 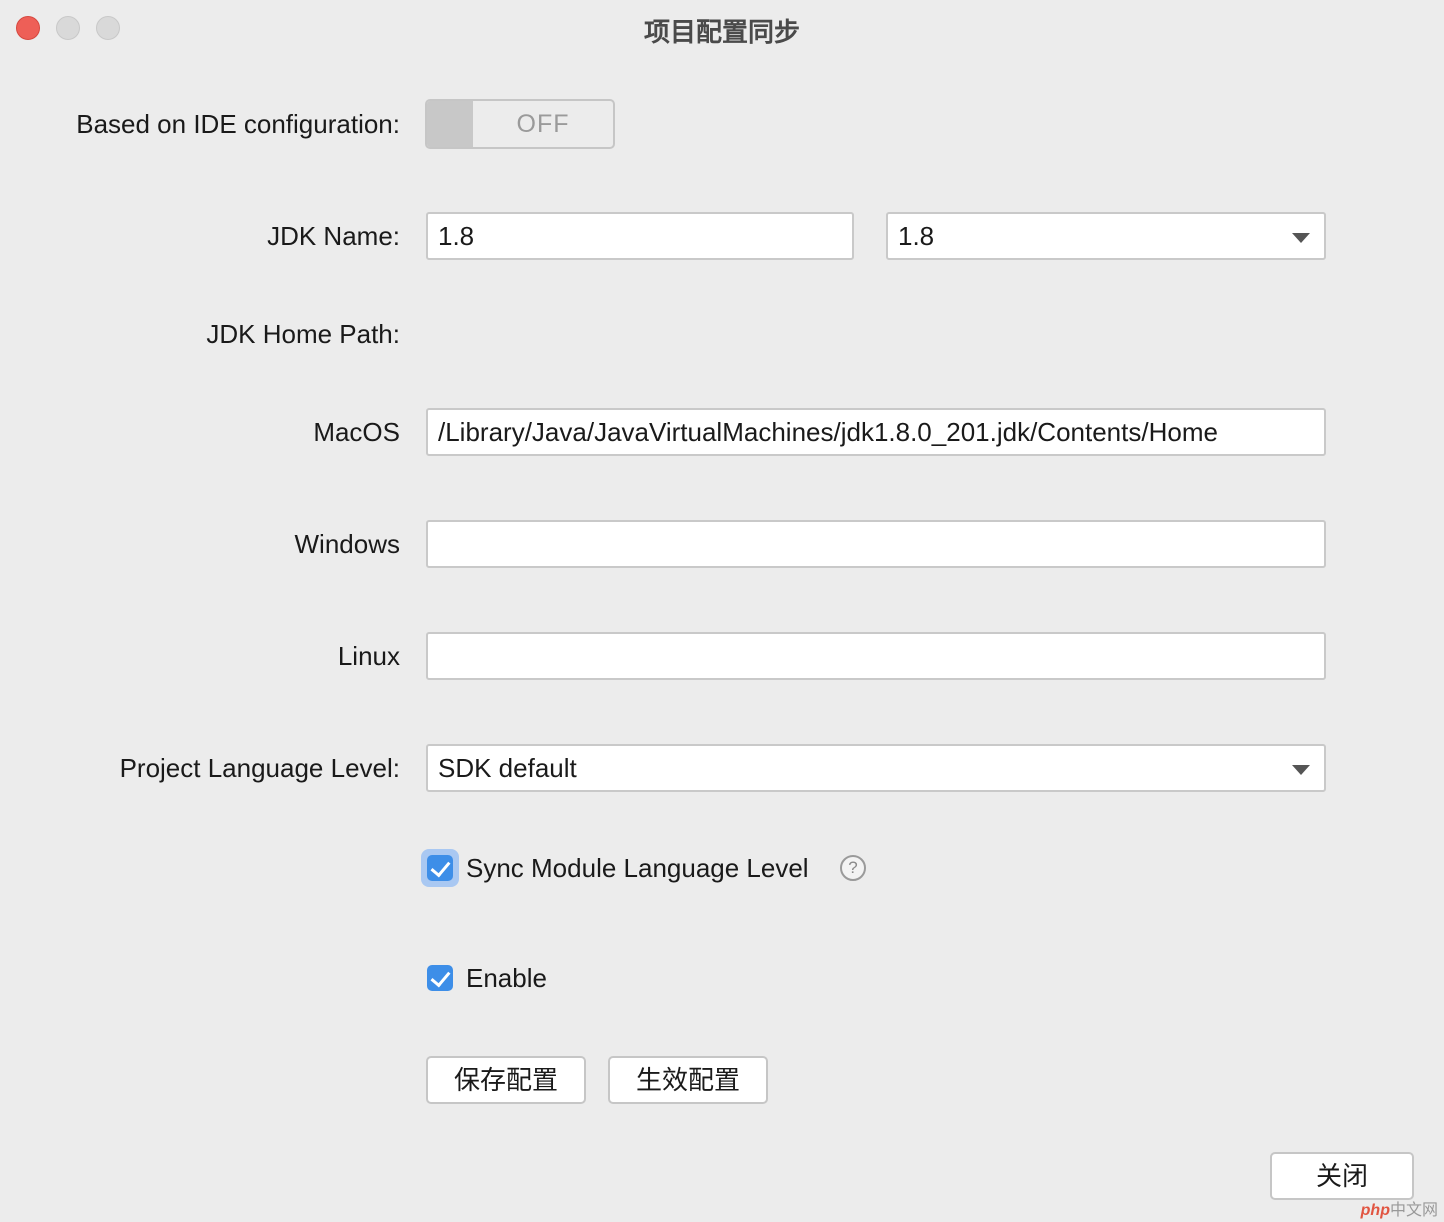 What do you see at coordinates (1106, 236) in the screenshot?
I see `jdk-name-select: 1.8` at bounding box center [1106, 236].